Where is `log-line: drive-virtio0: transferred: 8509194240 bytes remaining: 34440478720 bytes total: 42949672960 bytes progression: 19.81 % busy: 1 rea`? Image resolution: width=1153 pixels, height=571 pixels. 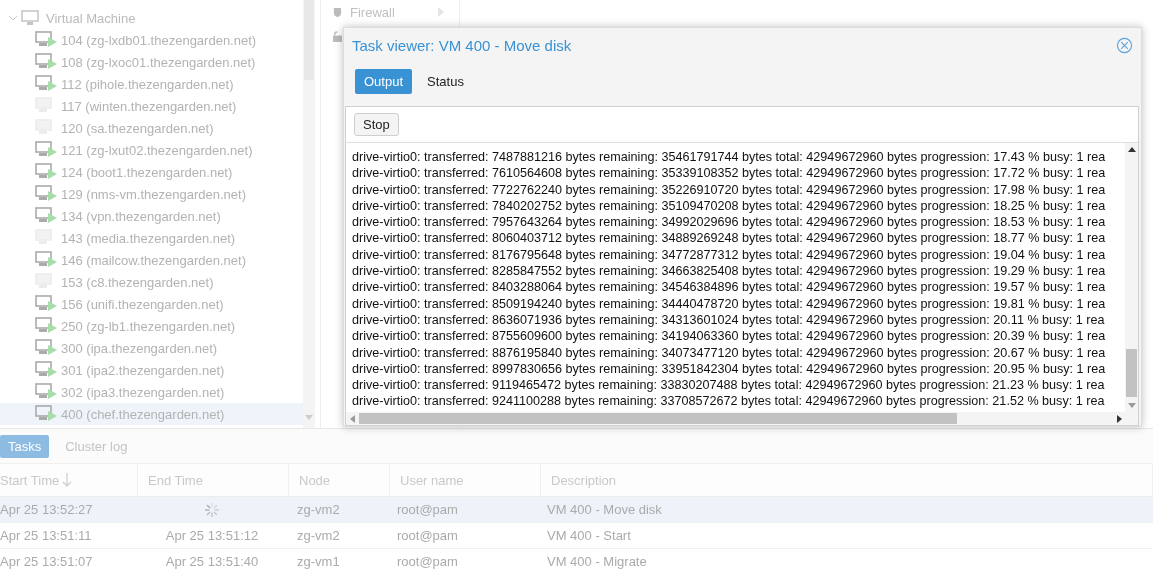
log-line: drive-virtio0: transferred: 8509194240 bytes remaining: 34440478720 bytes total: 42949672960 bytes progression: 19.81 % busy: 1 rea is located at coordinates (729, 303).